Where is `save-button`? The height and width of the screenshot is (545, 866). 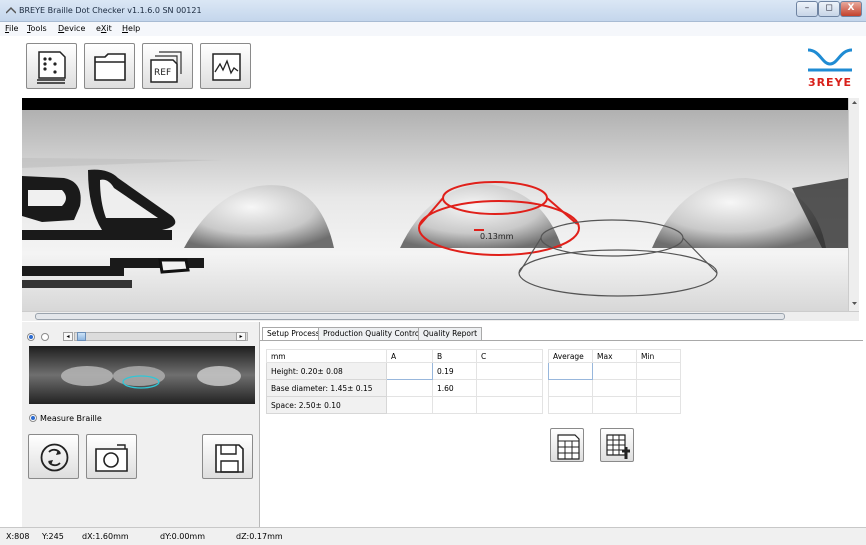 save-button is located at coordinates (227, 456).